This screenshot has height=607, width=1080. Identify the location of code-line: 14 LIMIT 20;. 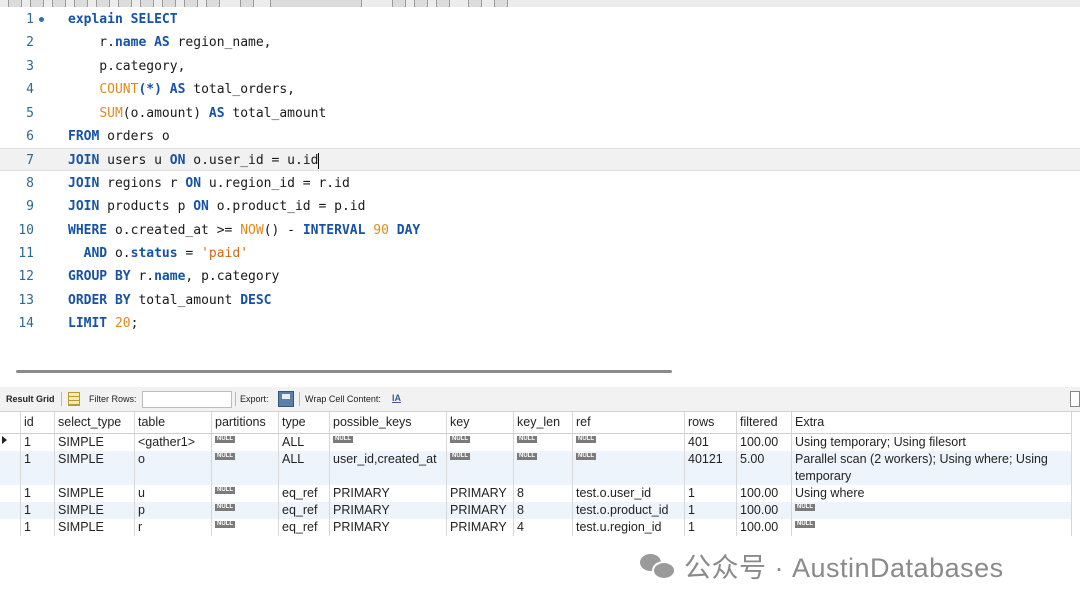
(540, 323).